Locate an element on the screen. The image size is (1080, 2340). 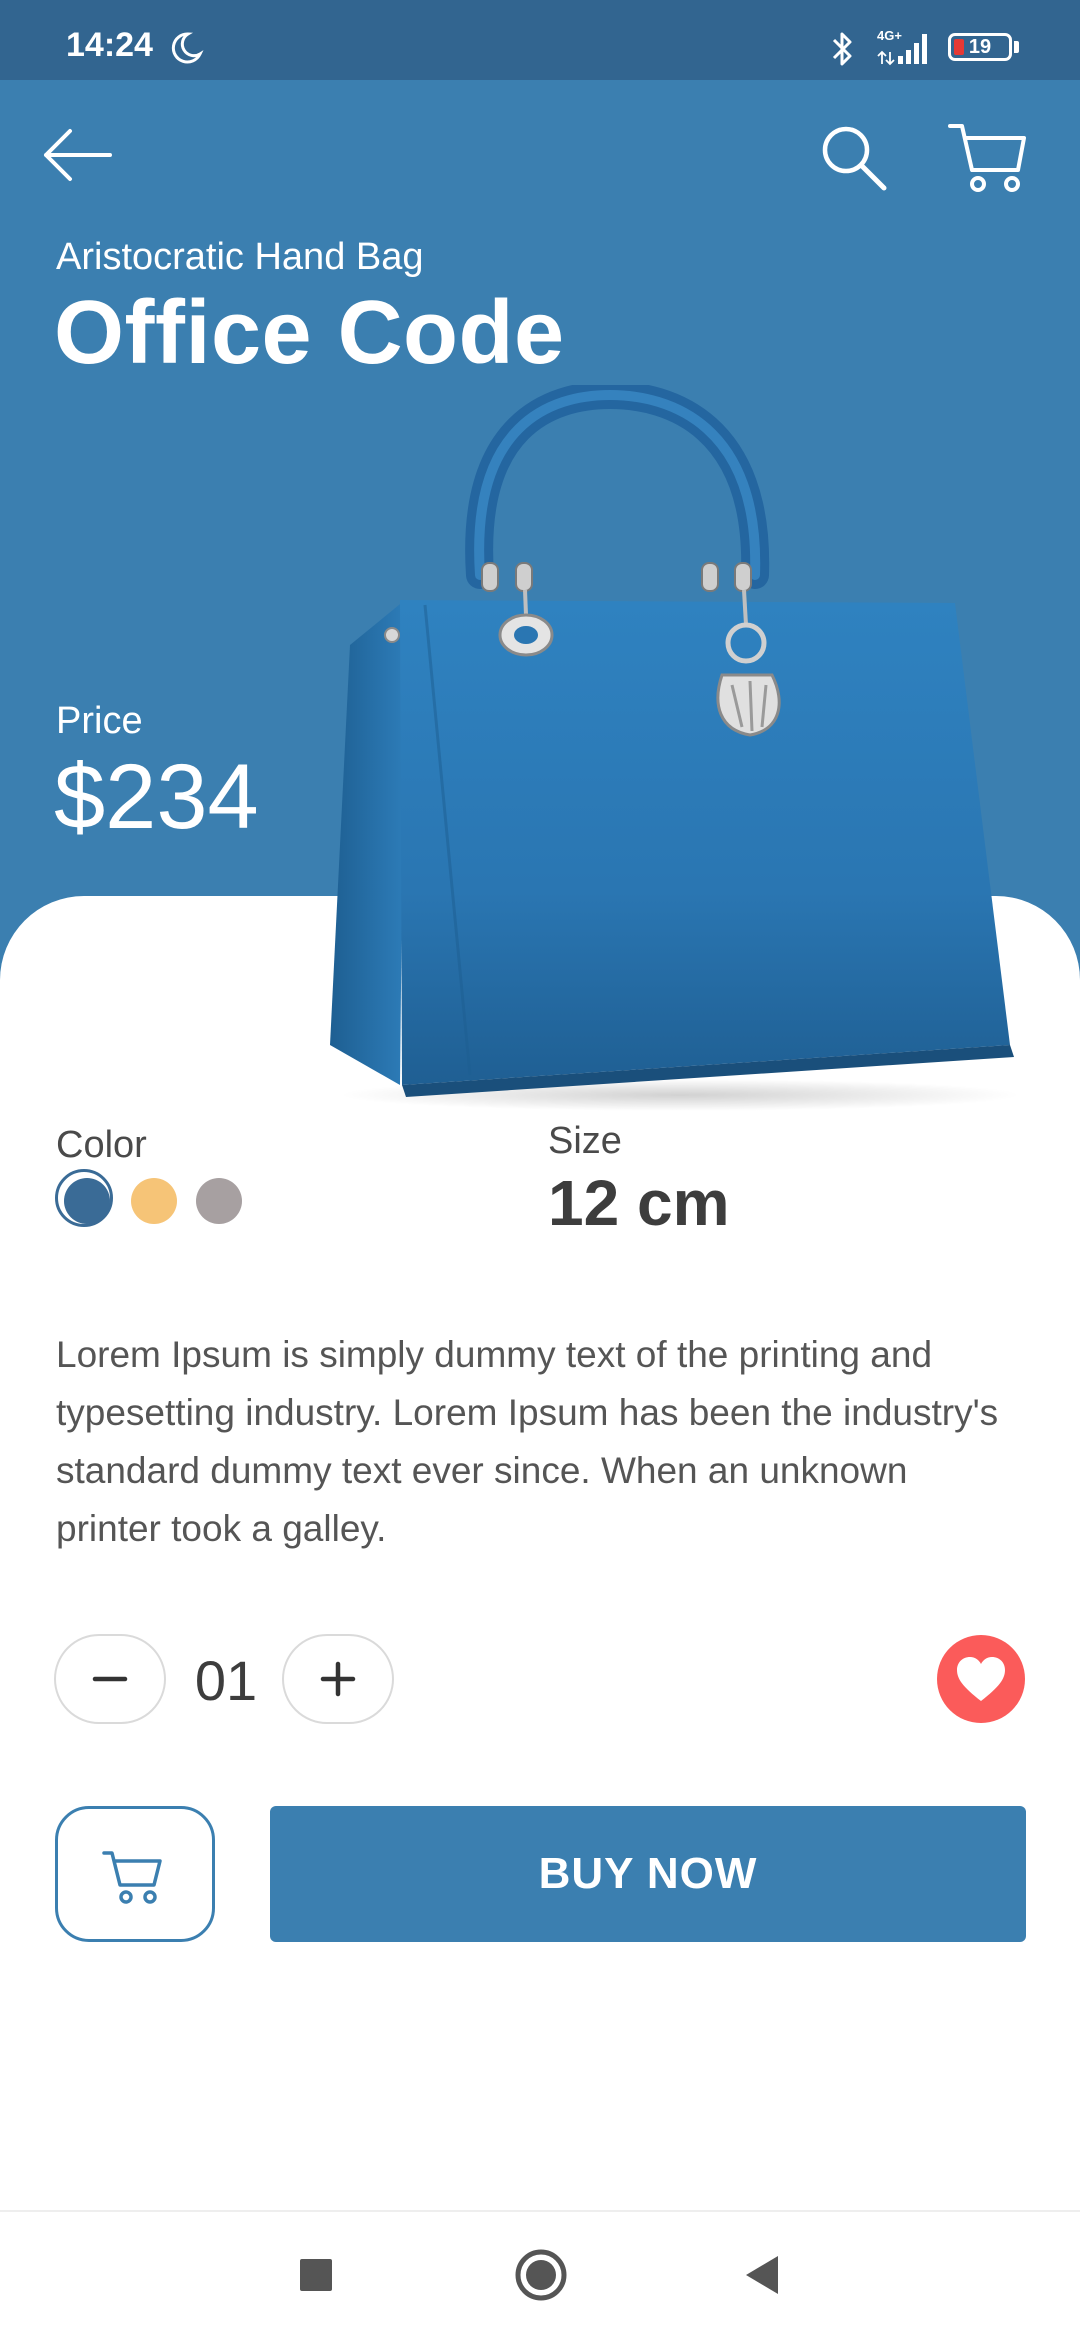
battery-level: 19 is located at coordinates (980, 47).